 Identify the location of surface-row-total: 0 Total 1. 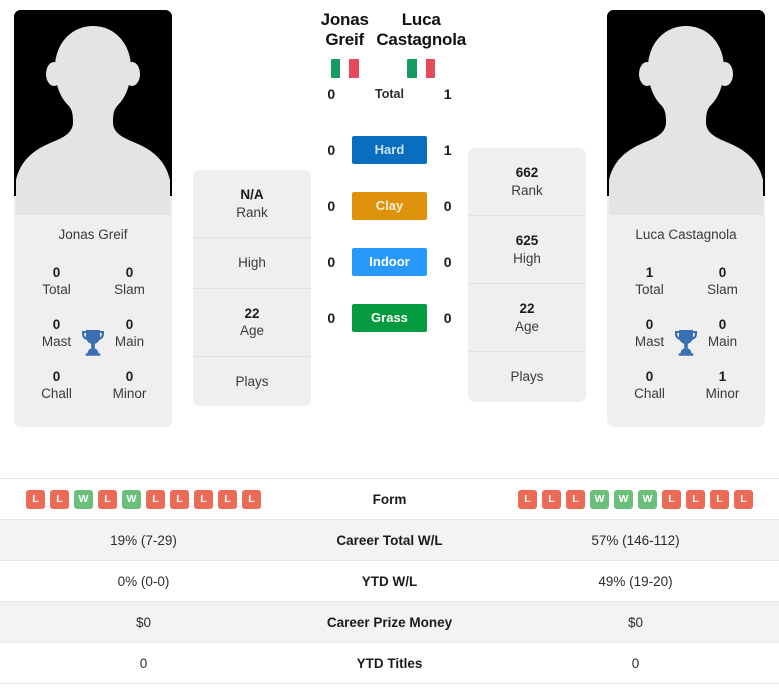
(389, 94).